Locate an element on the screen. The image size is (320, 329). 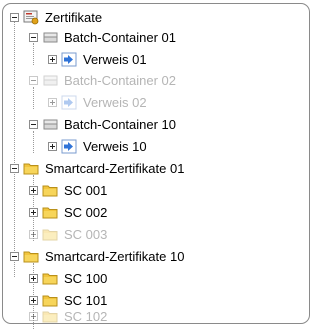
tree-item-label: SC 003 is located at coordinates (86, 234).